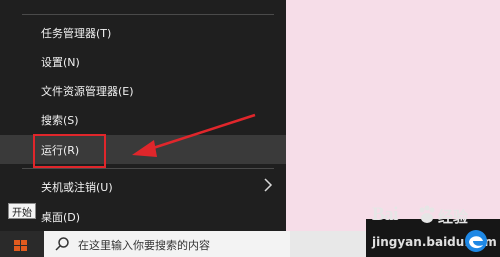 This screenshot has height=257, width=500. I want to click on edge-icon, so click(476, 241).